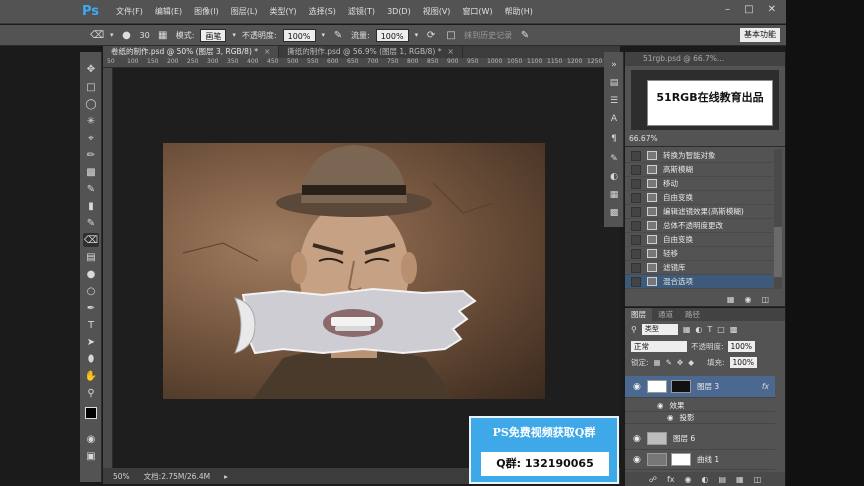 Image resolution: width=864 pixels, height=486 pixels. What do you see at coordinates (91, 376) in the screenshot?
I see `hand-tool-icon: ✋` at bounding box center [91, 376].